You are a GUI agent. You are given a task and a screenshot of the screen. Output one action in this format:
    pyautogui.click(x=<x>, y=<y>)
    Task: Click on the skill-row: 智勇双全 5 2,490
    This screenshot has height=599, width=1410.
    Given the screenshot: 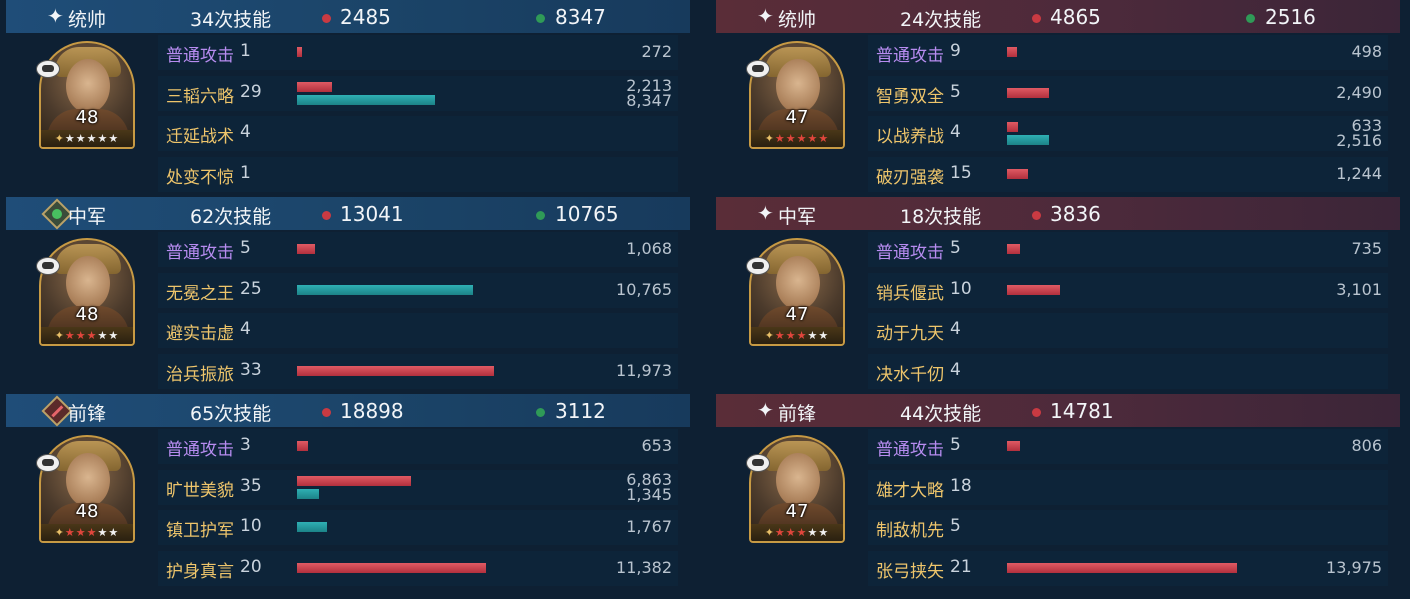 What is the action you would take?
    pyautogui.click(x=1128, y=93)
    